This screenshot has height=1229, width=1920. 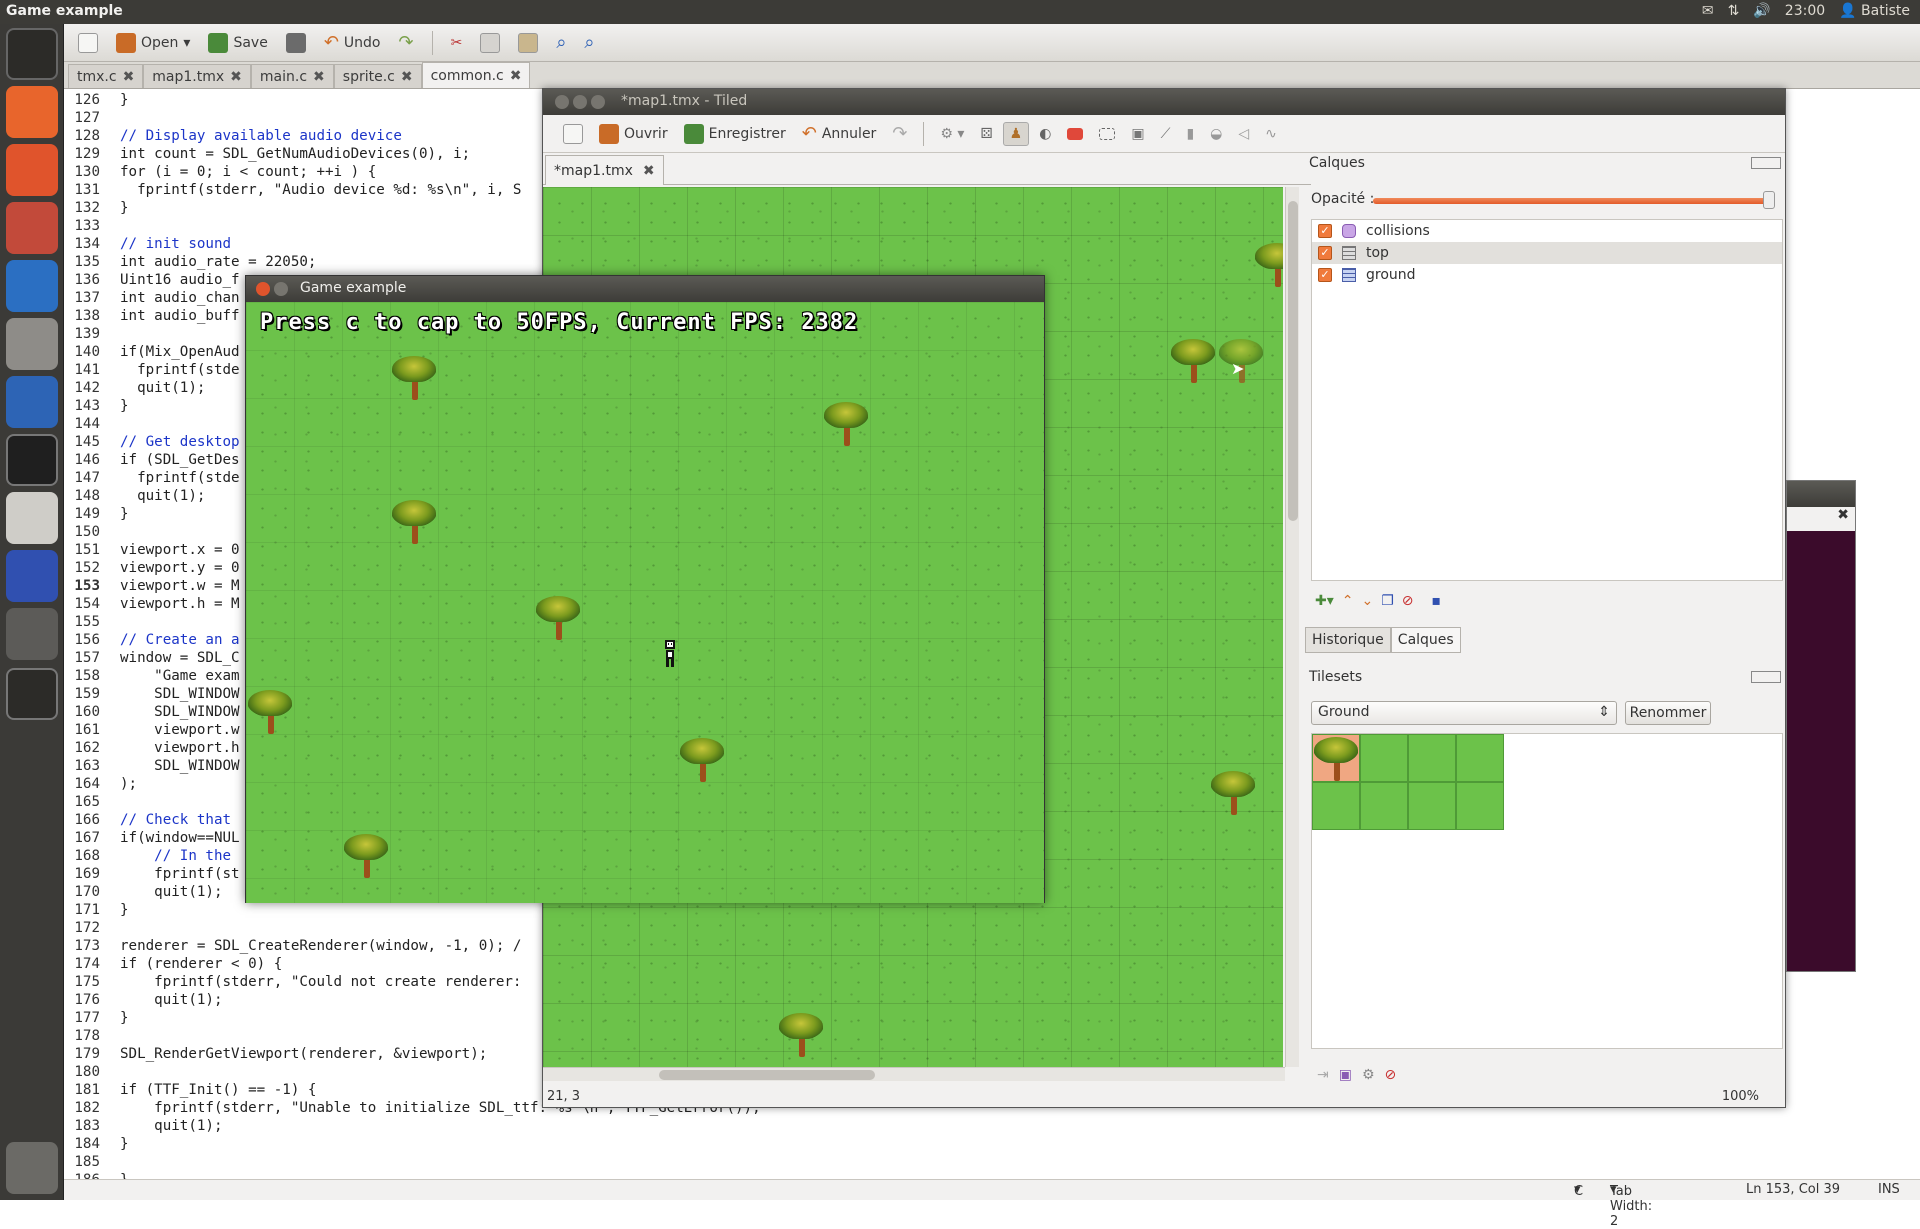 What do you see at coordinates (1190, 134) in the screenshot?
I see `insert-rect-button: ▮` at bounding box center [1190, 134].